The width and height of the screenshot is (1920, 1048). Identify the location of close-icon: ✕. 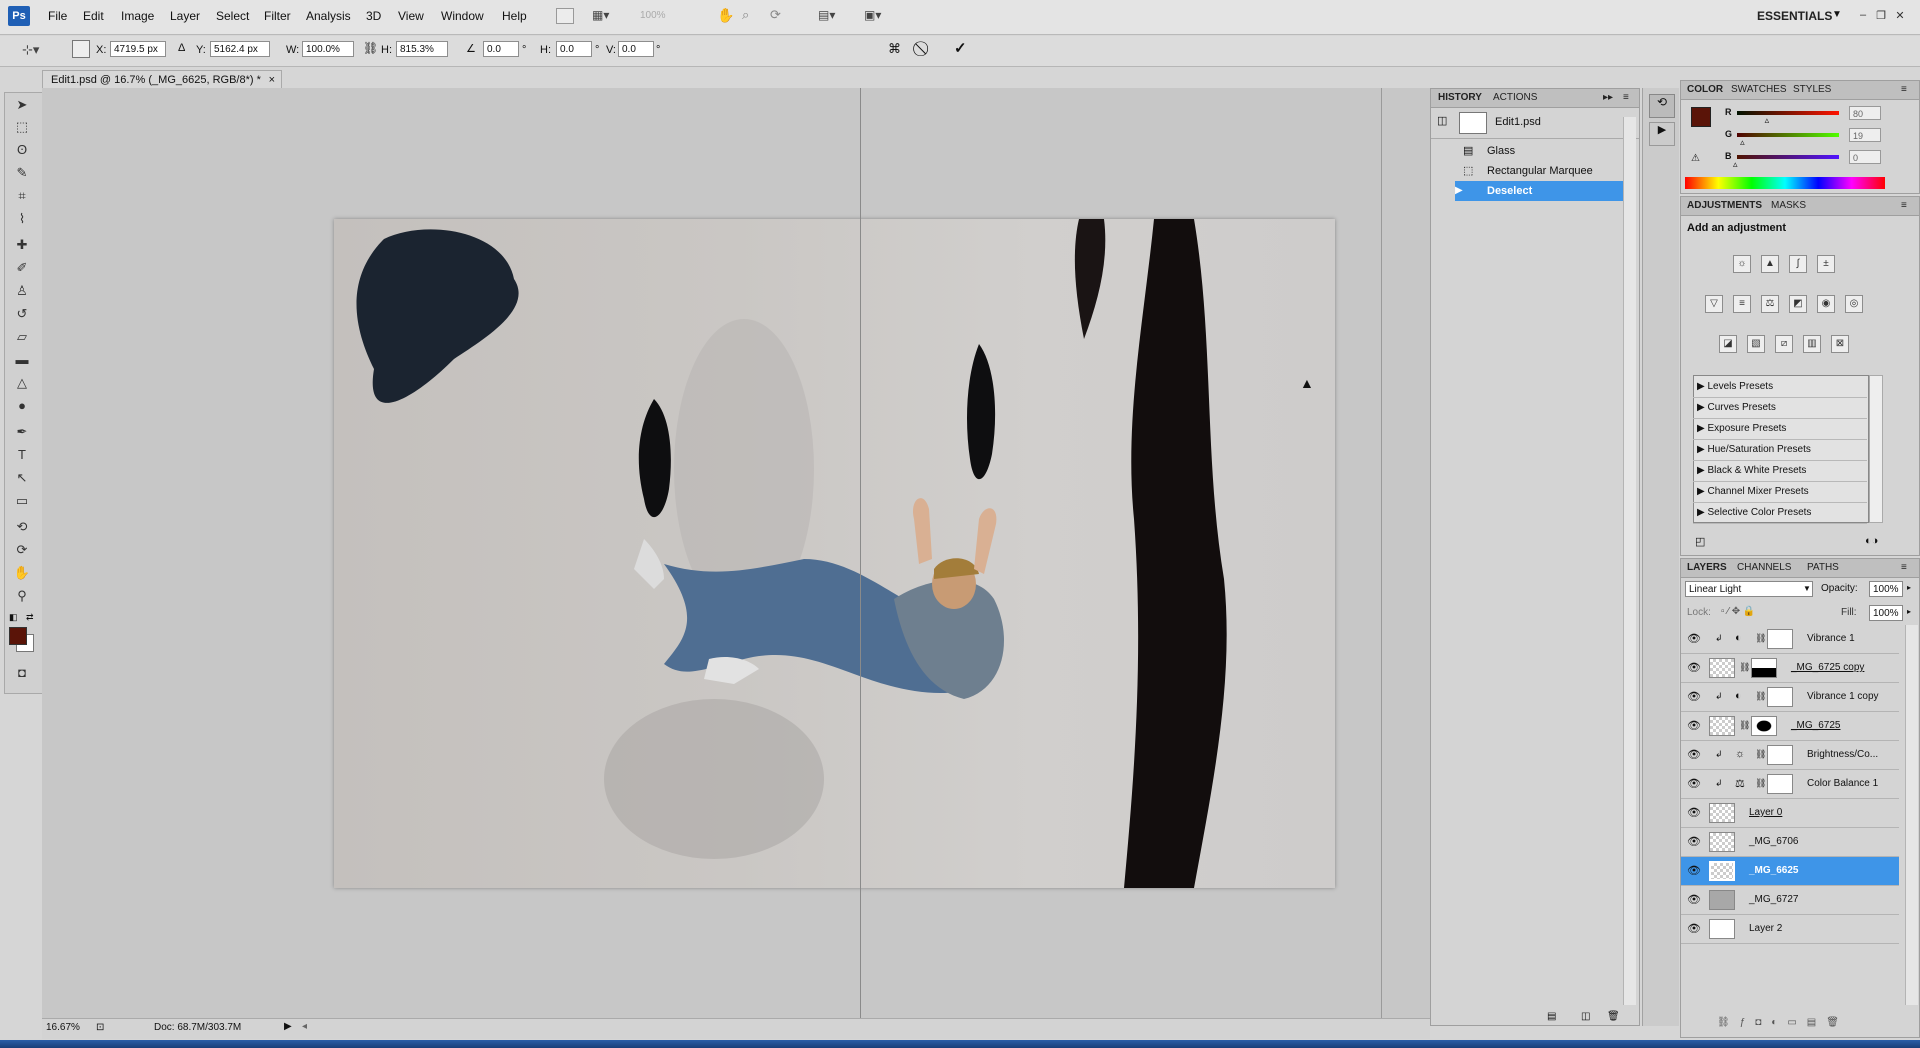
(1900, 15).